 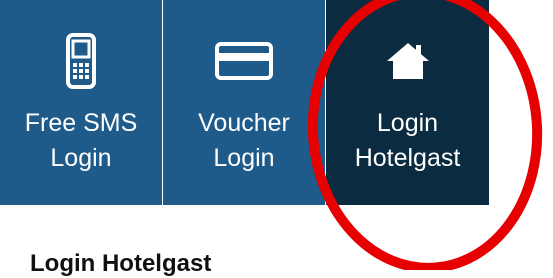 What do you see at coordinates (244, 141) in the screenshot?
I see `voucher-login-label: Voucher Login` at bounding box center [244, 141].